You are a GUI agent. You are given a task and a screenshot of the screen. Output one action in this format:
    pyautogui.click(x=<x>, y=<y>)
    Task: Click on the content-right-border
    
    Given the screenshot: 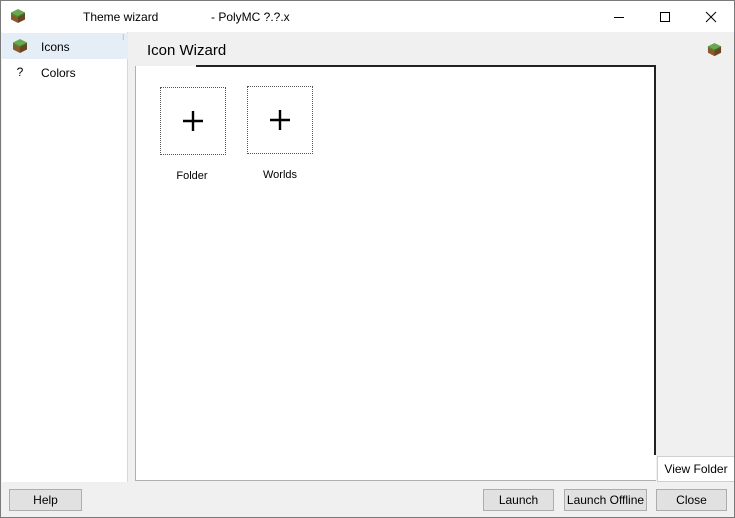 What is the action you would take?
    pyautogui.click(x=655, y=260)
    